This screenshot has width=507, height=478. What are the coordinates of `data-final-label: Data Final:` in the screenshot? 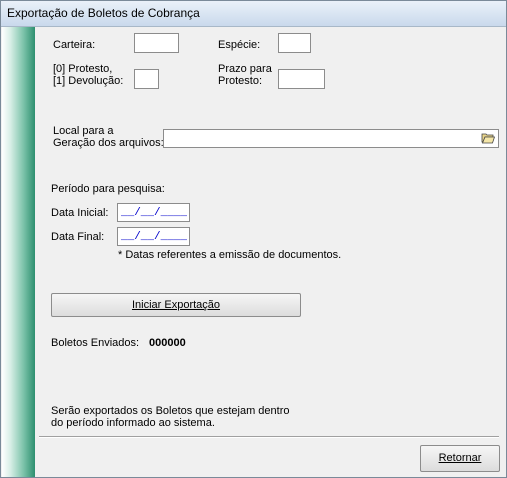 It's located at (78, 237).